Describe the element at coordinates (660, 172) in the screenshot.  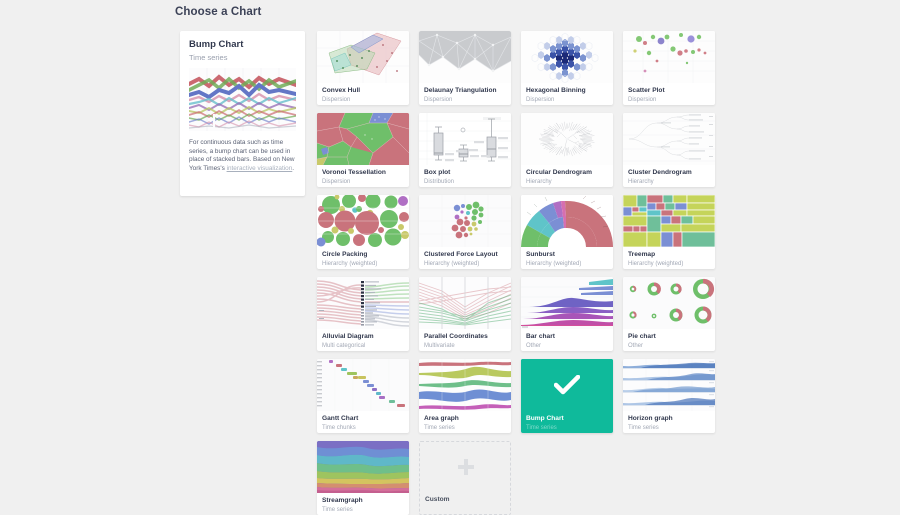
I see `card-title: Cluster Dendrogram` at that location.